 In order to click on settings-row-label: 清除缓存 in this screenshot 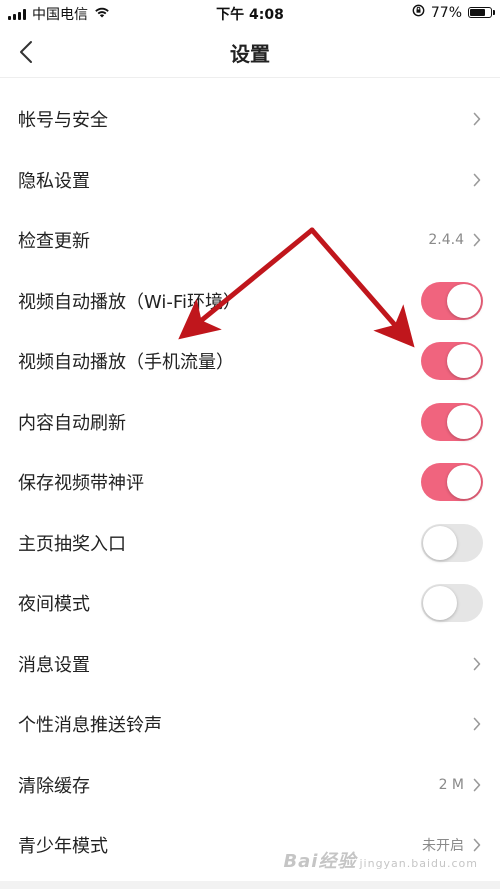, I will do `click(54, 786)`.